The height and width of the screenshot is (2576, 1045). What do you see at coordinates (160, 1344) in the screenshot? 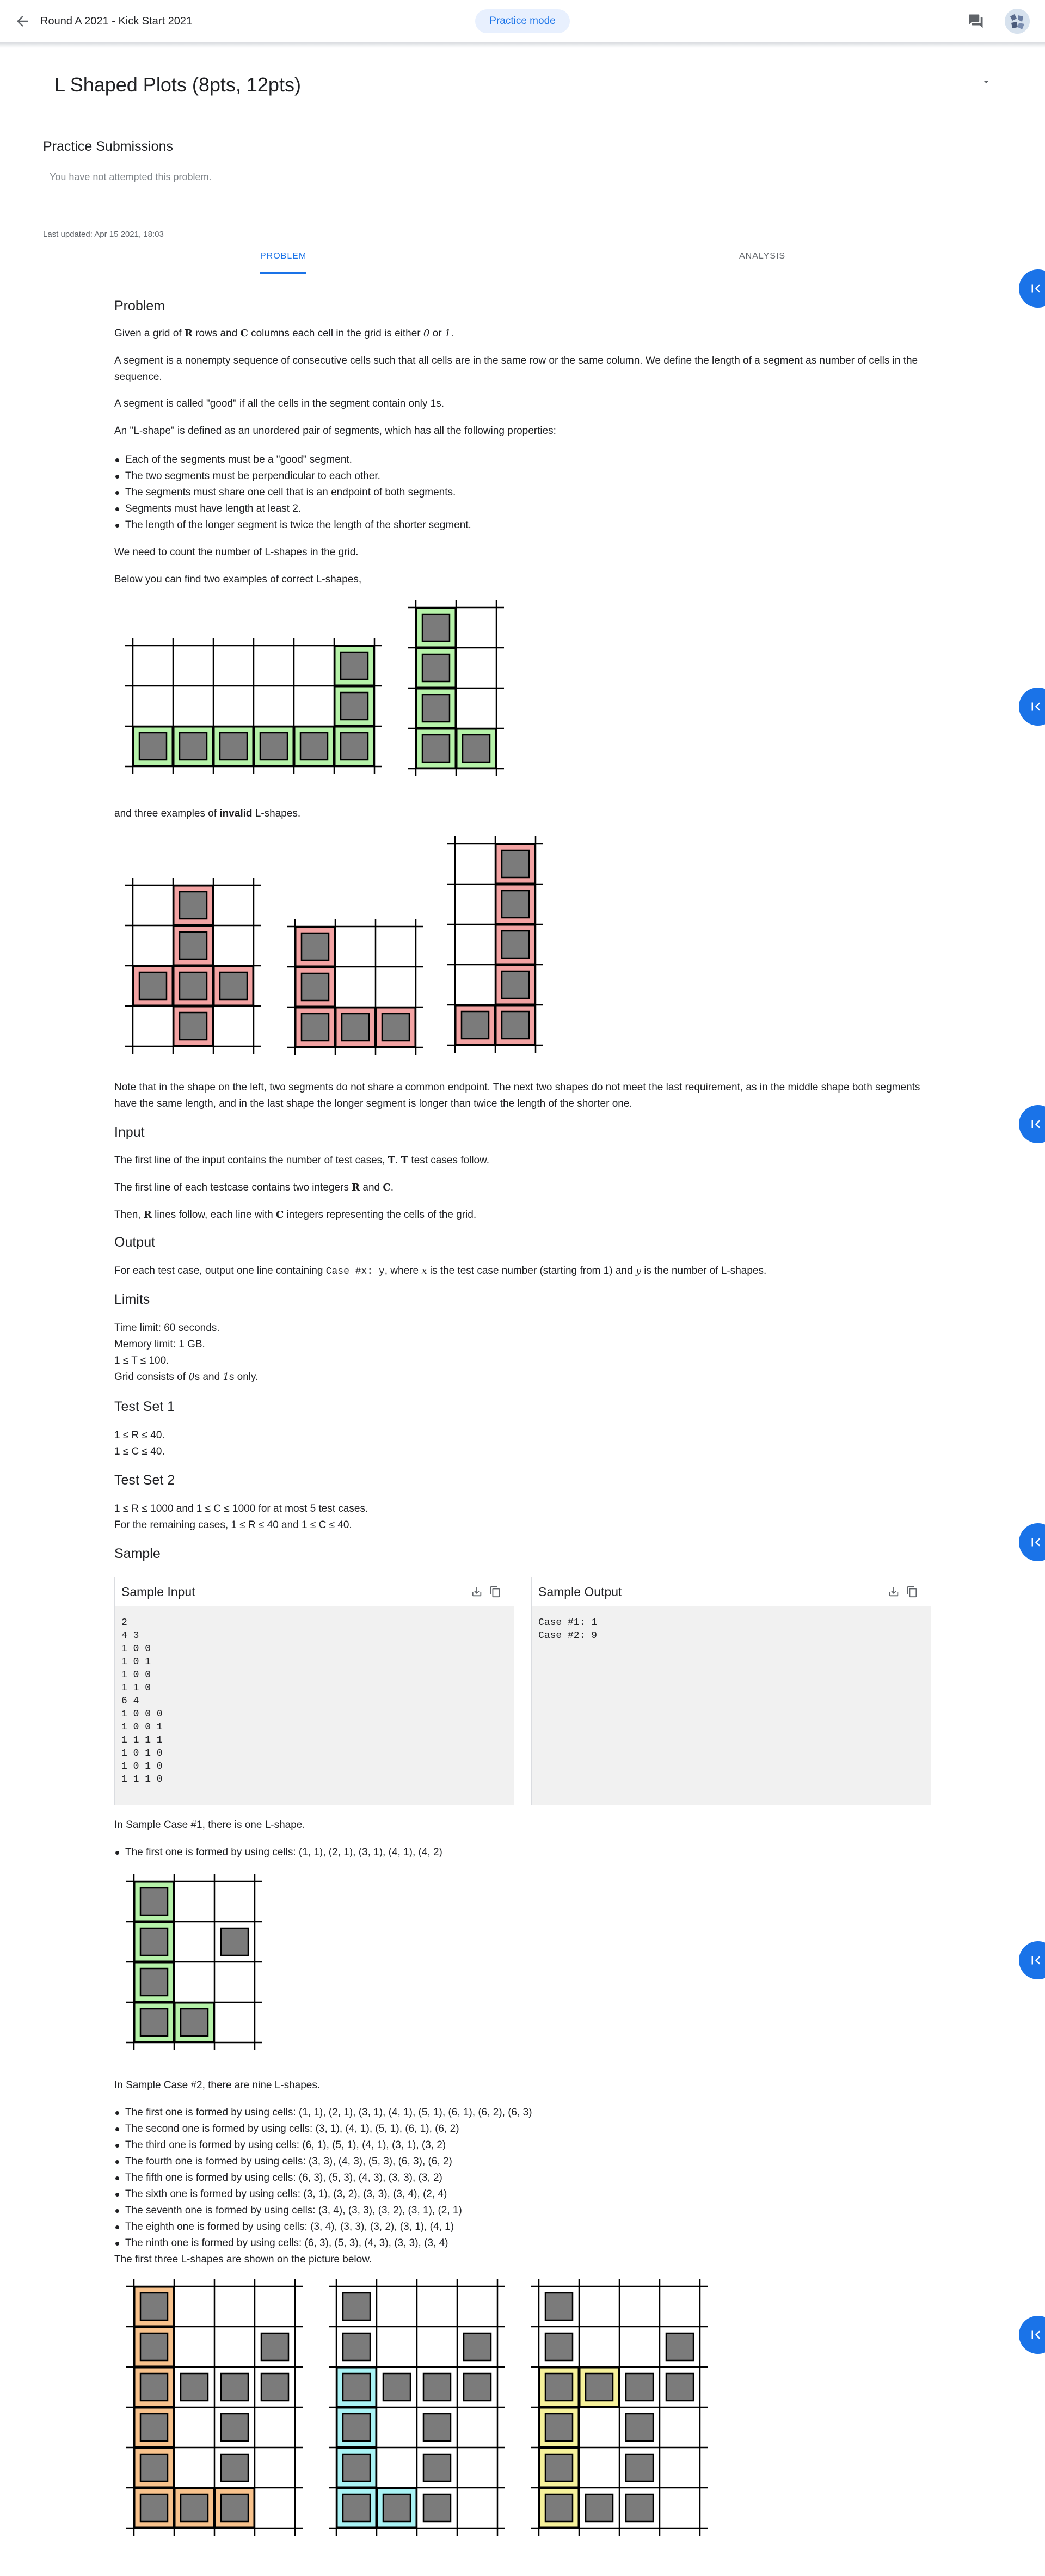
I see `limit-line: Memory limit: 1 GB.` at bounding box center [160, 1344].